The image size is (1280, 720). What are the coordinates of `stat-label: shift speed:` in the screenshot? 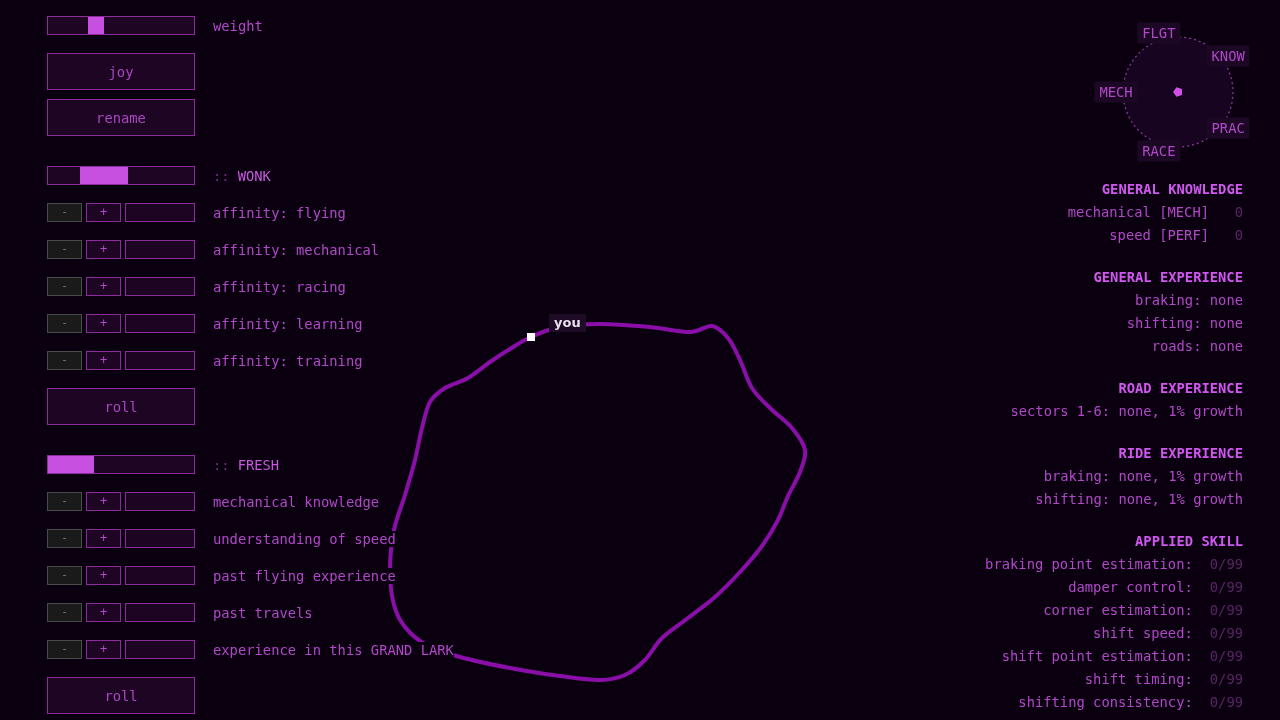 It's located at (1143, 633).